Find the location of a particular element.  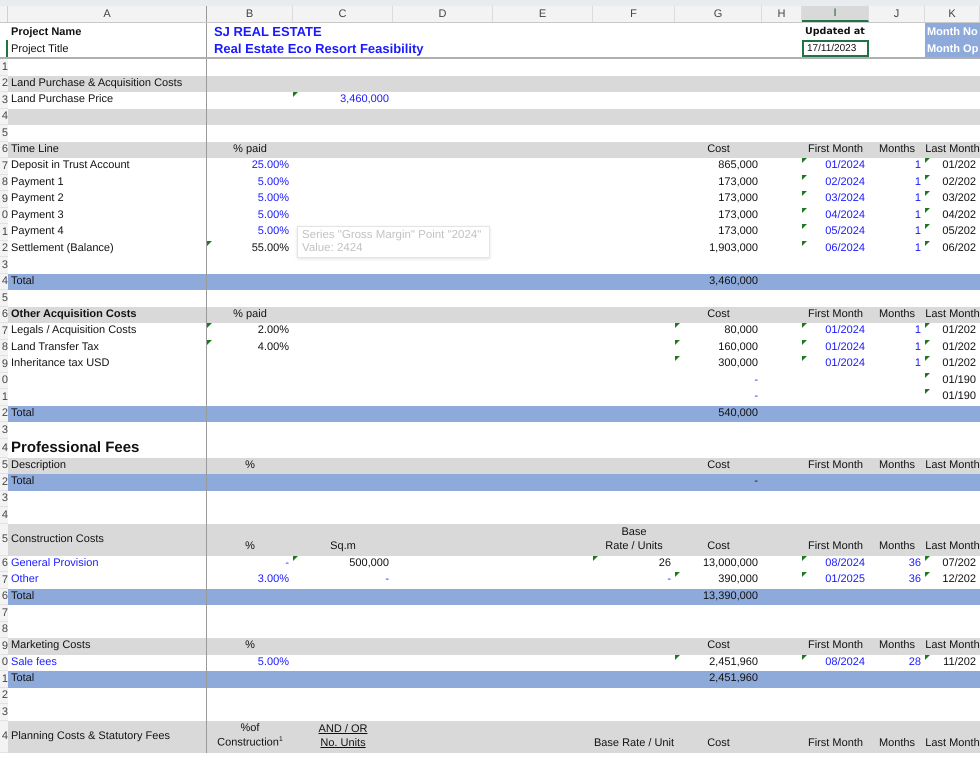

table-cell-text: 36 is located at coordinates (915, 580).